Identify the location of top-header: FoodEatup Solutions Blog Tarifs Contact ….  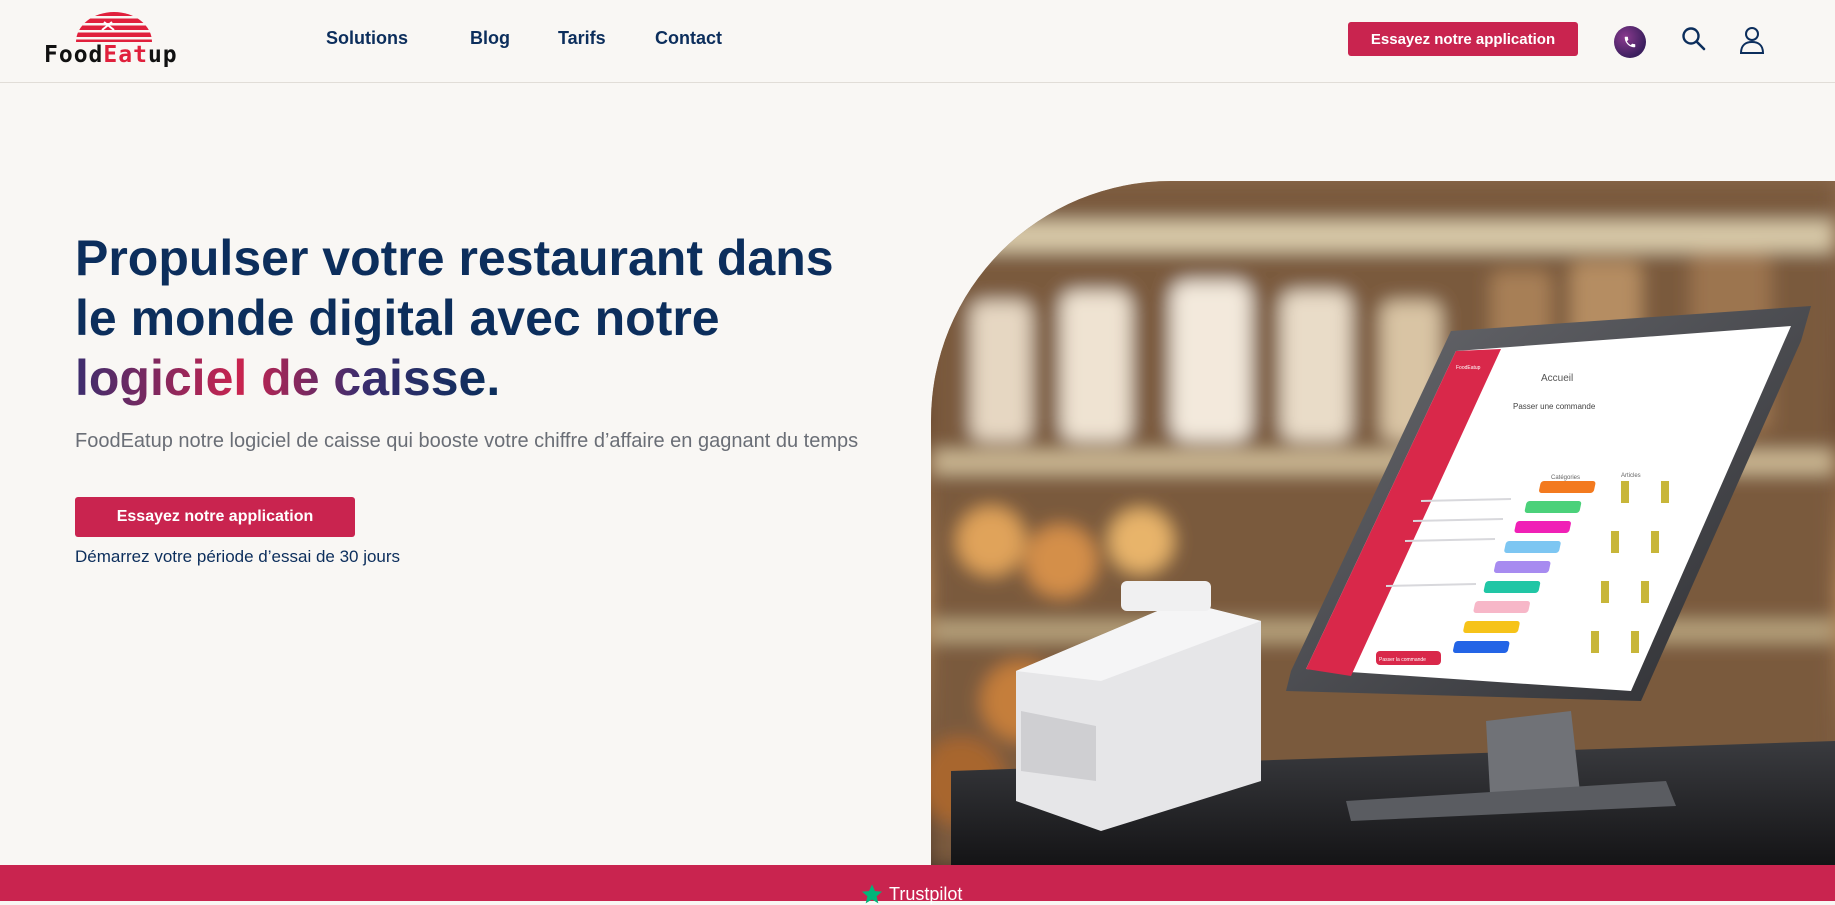
(917, 41).